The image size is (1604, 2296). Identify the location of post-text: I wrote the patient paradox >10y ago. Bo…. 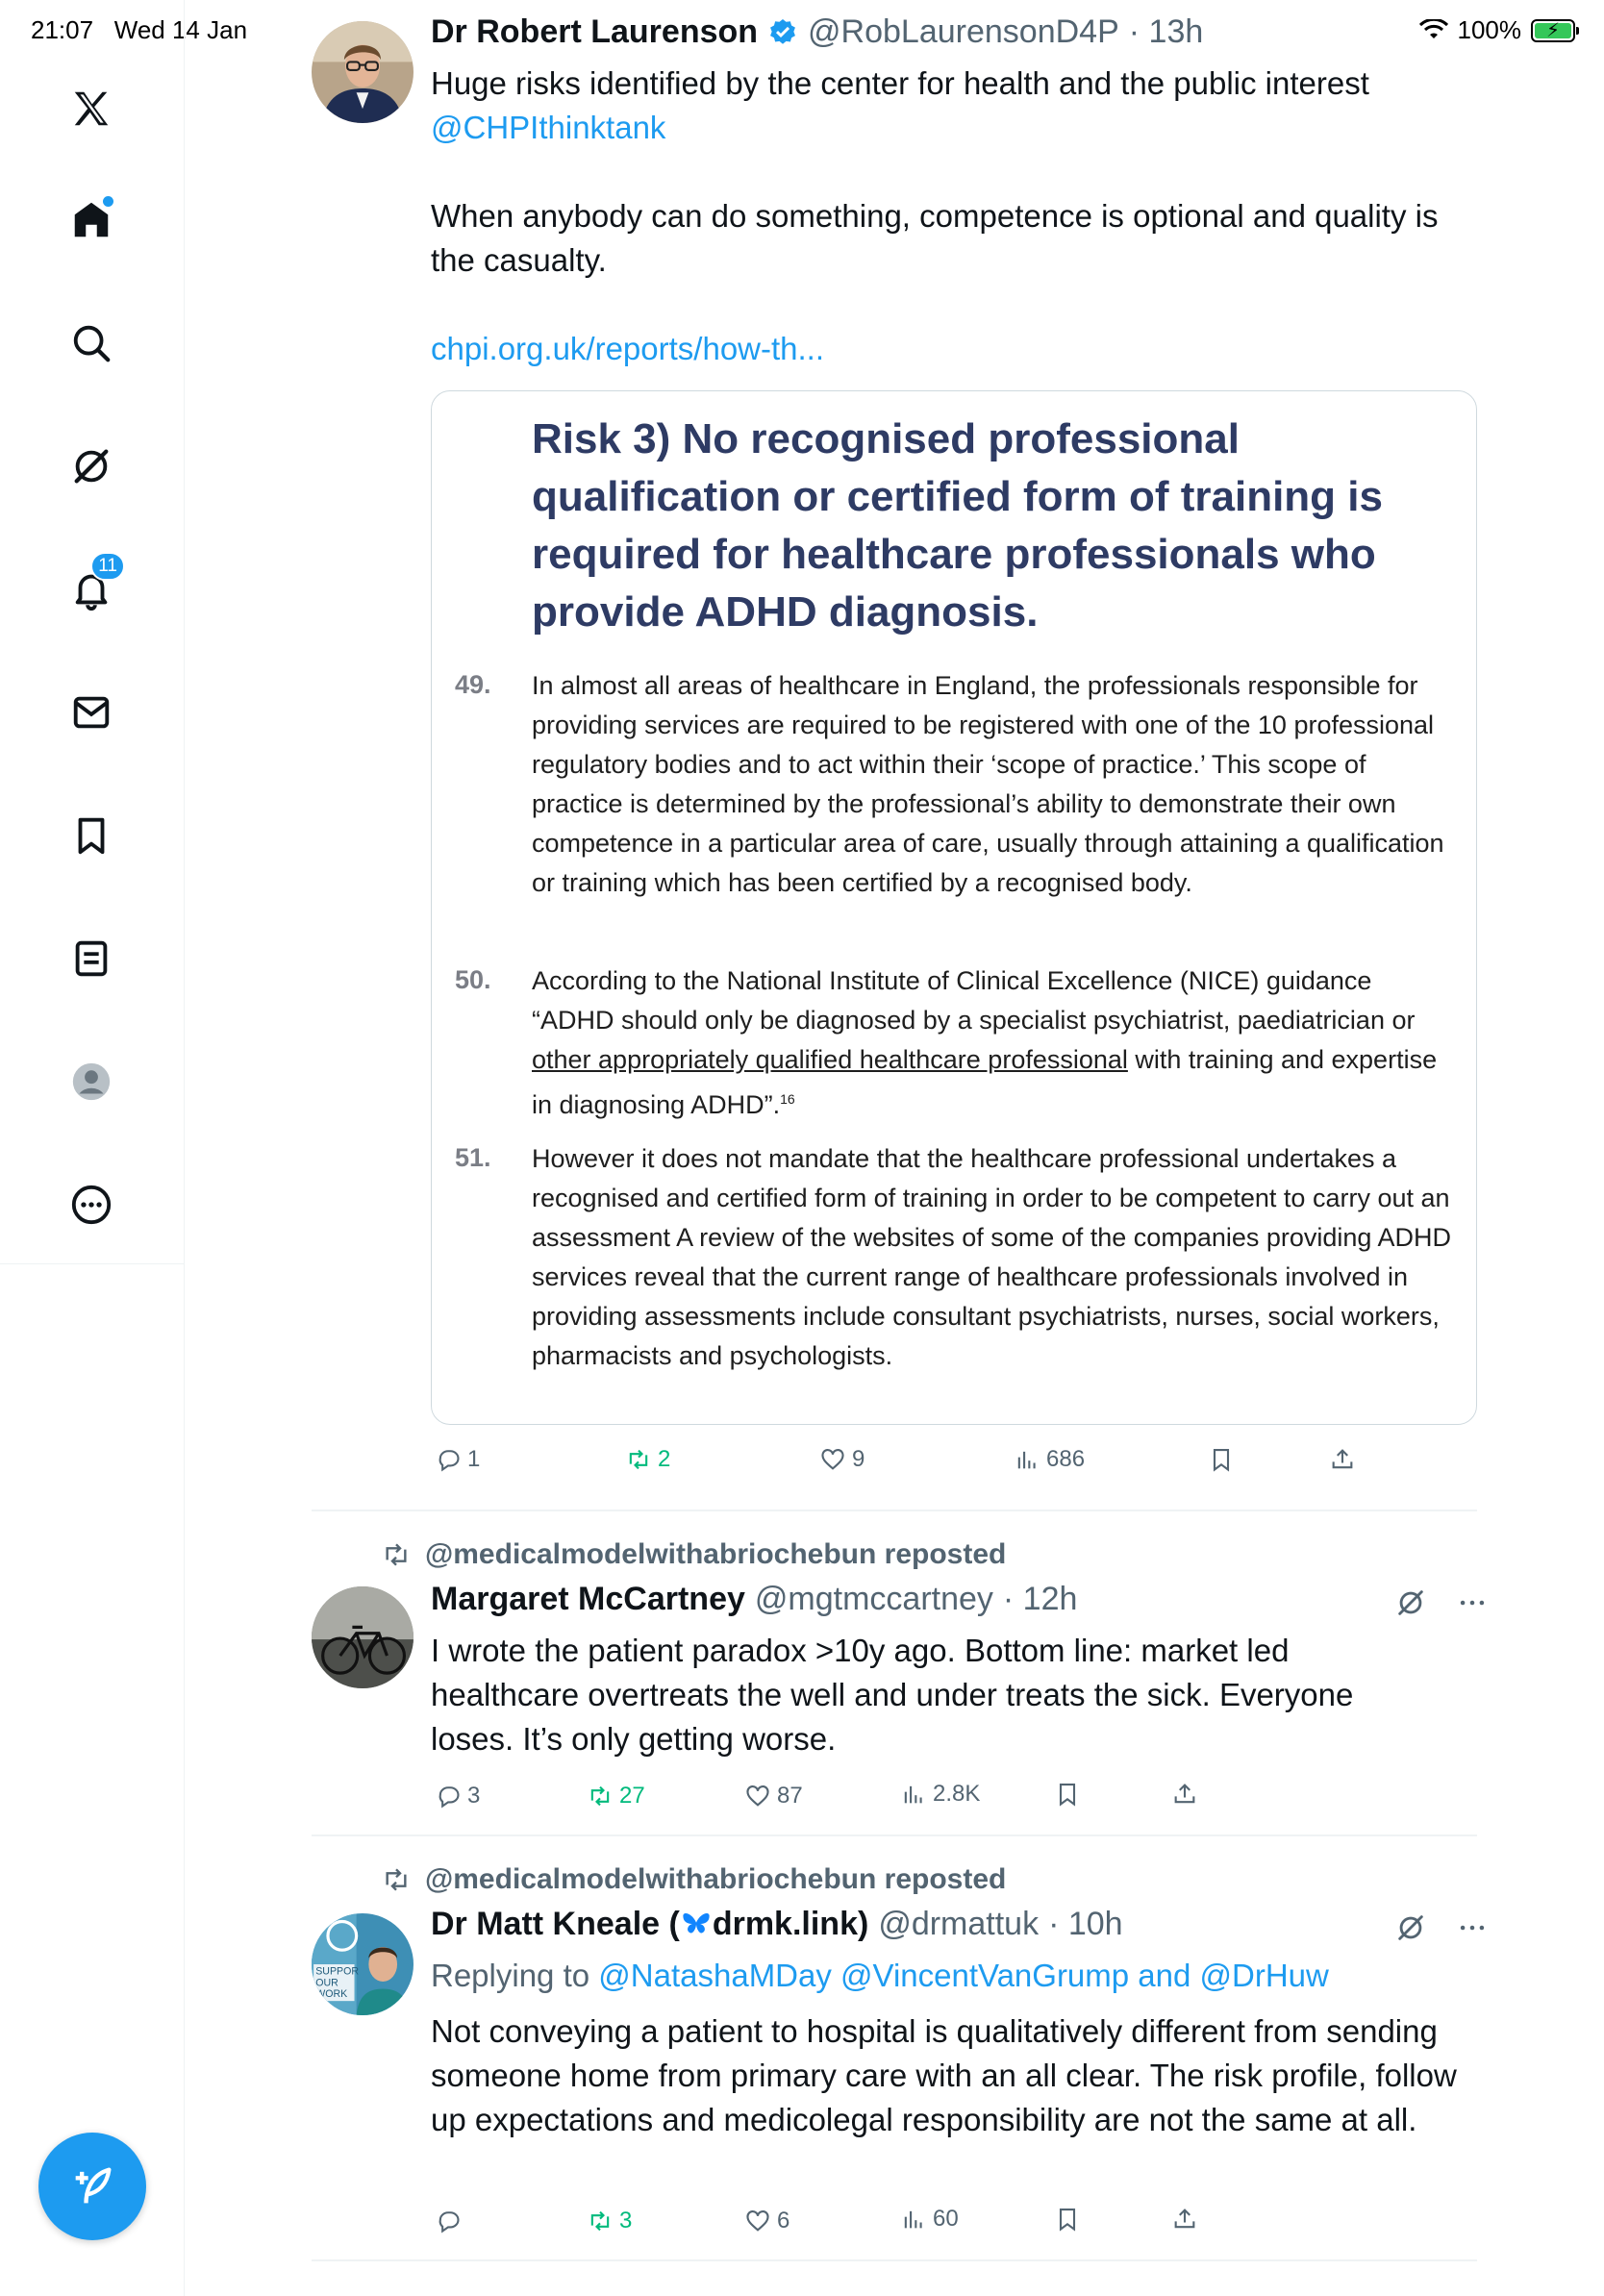
(892, 1695).